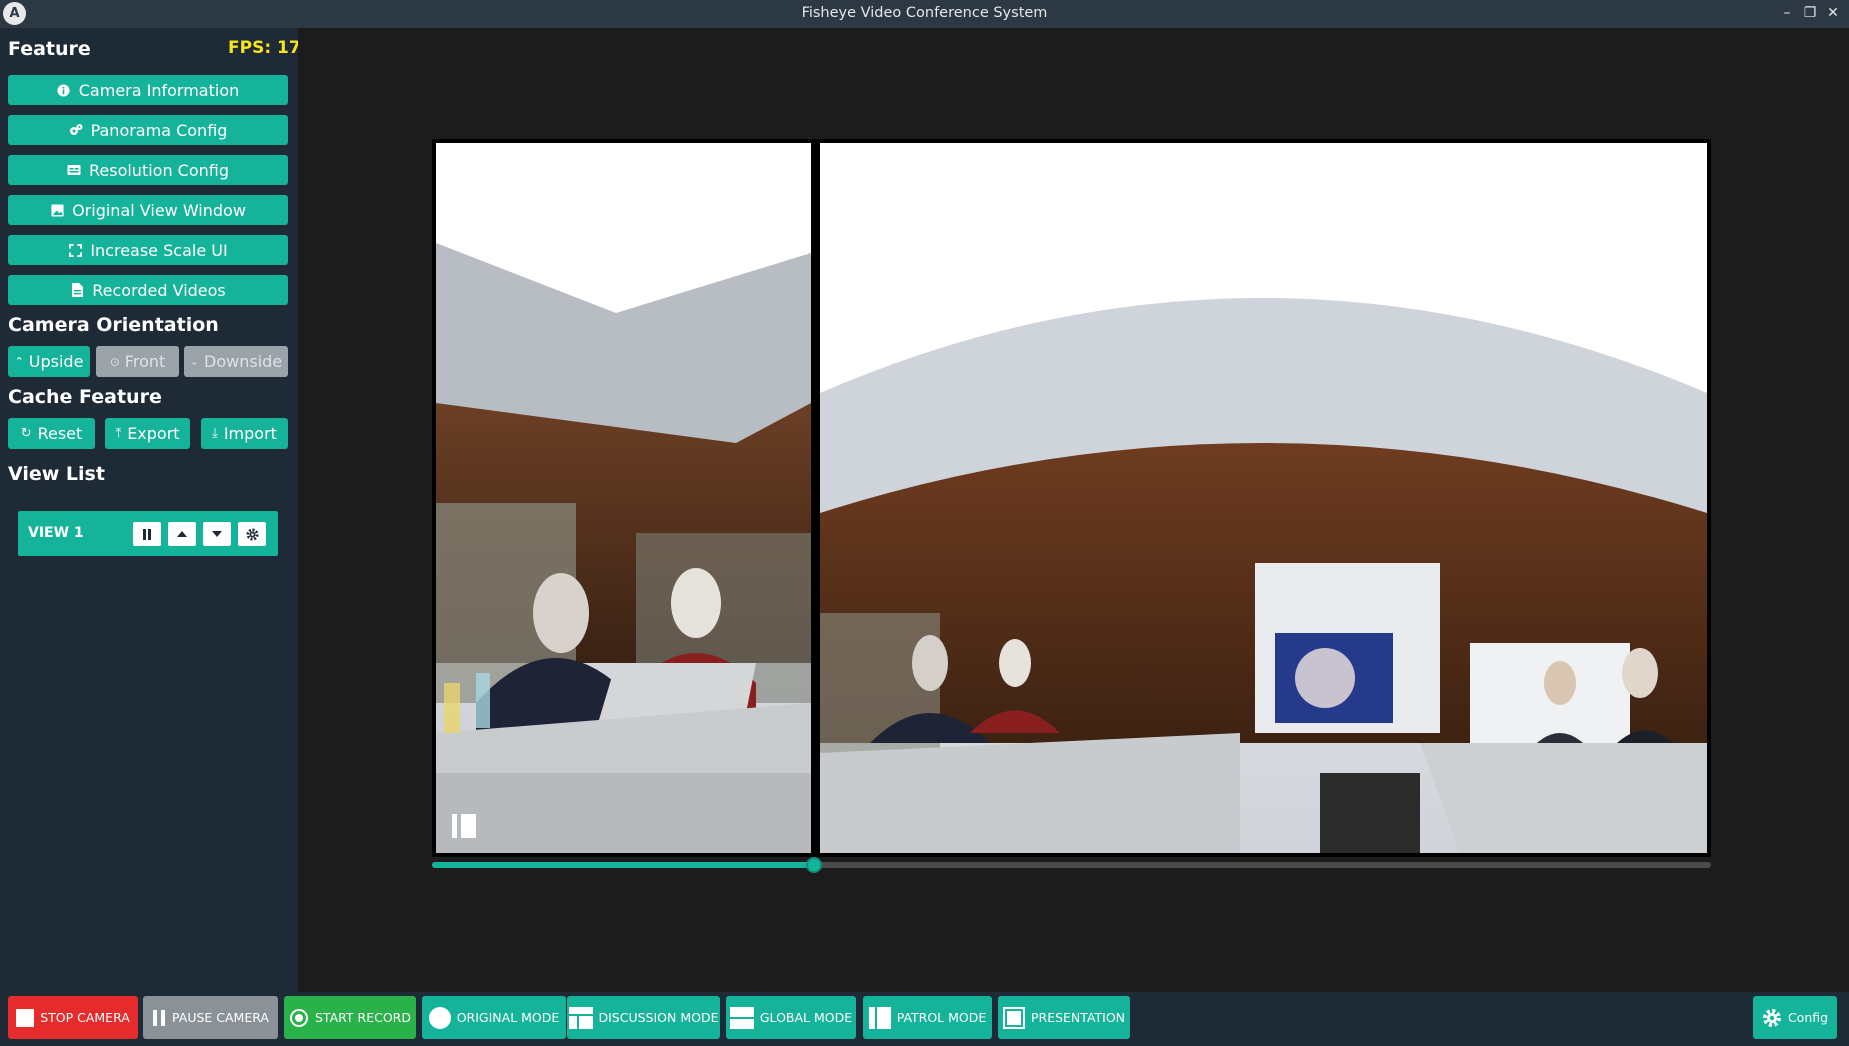 This screenshot has height=1046, width=1849. What do you see at coordinates (74, 170) in the screenshot?
I see `screen-icon` at bounding box center [74, 170].